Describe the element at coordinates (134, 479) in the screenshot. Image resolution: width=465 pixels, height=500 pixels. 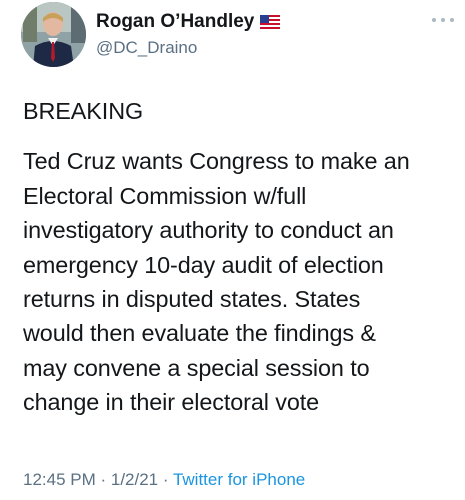
I see `tweet-date: 1/2/21` at that location.